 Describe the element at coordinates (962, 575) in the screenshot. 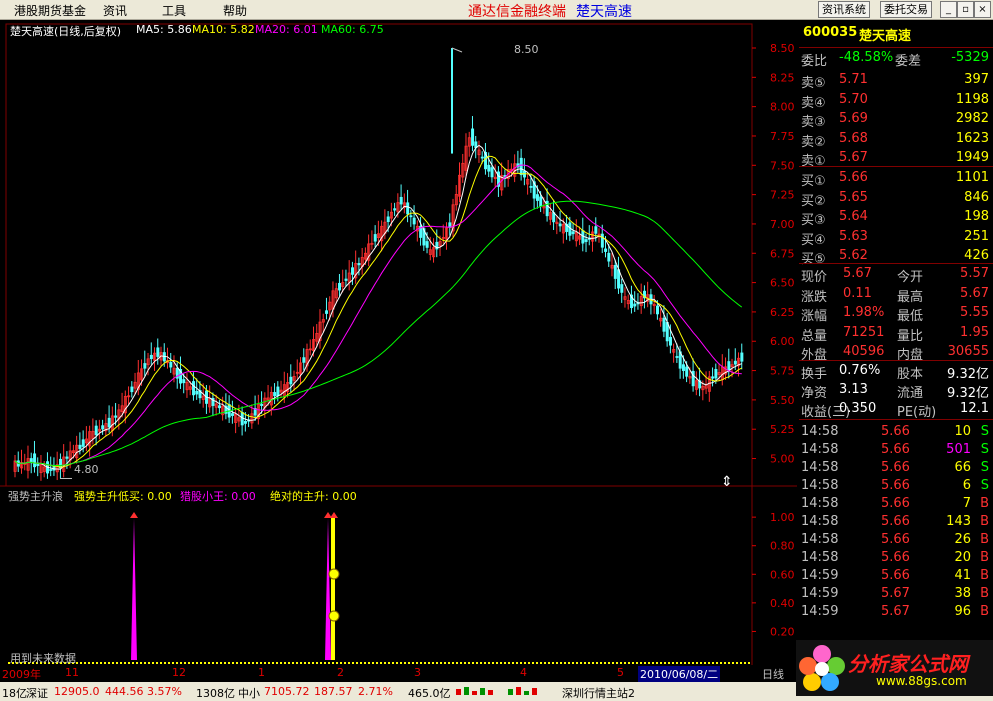

I see `tick-volume: 41` at that location.